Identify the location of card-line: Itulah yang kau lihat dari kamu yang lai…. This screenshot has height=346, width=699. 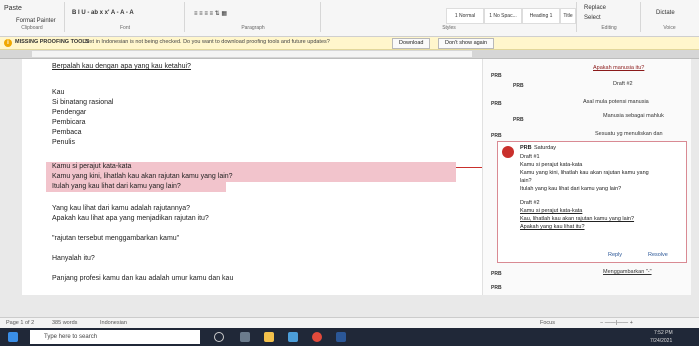
(571, 189).